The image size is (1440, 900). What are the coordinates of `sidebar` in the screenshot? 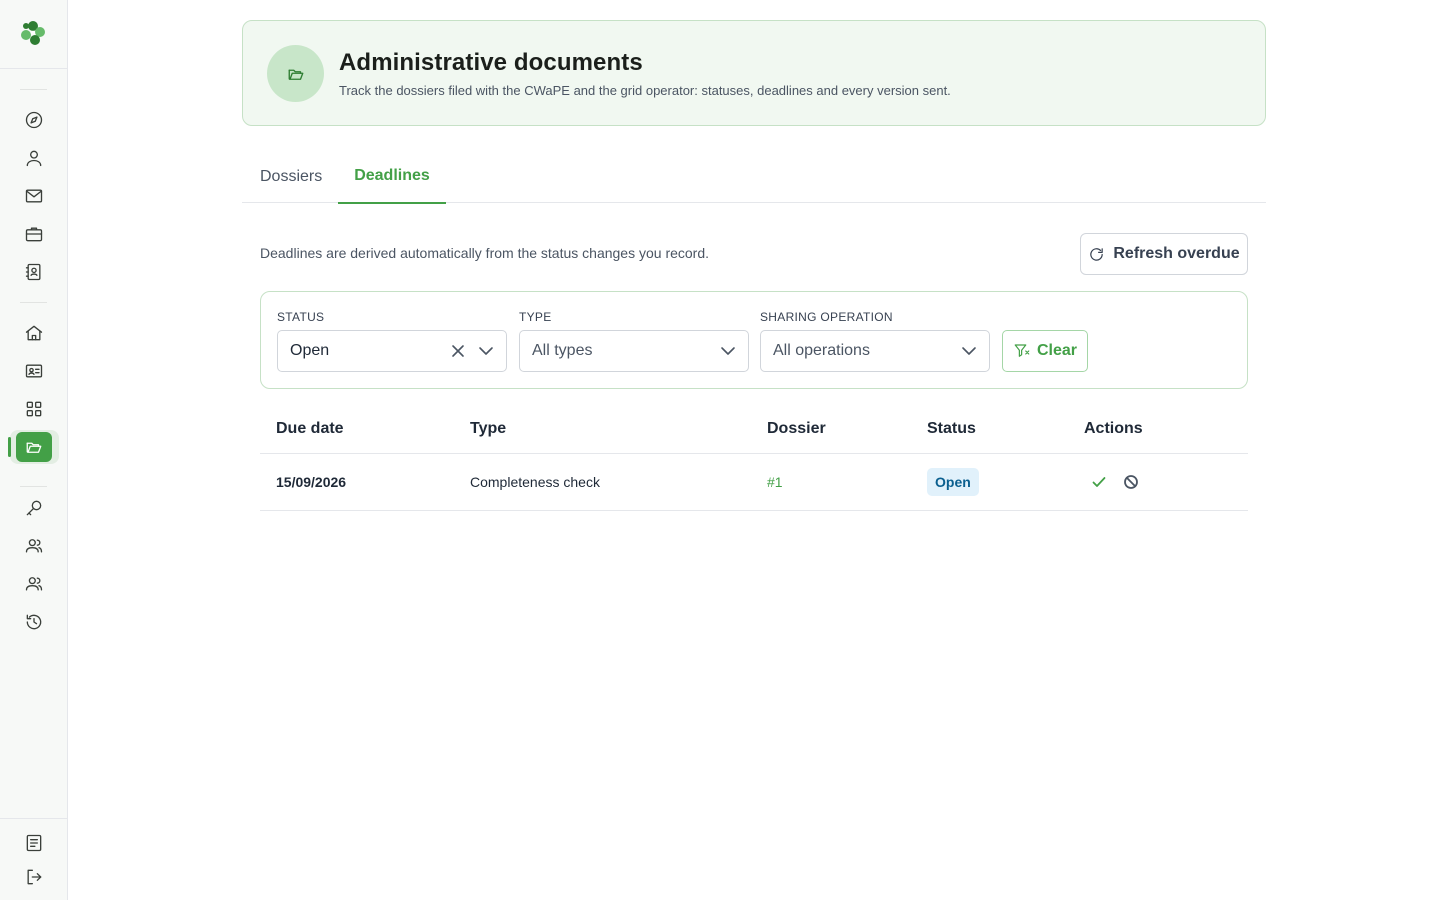 It's located at (34, 450).